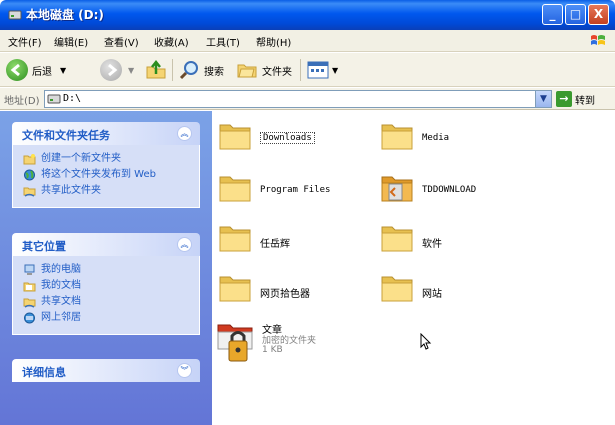  I want to click on folder-name: 任岳辉, so click(275, 244).